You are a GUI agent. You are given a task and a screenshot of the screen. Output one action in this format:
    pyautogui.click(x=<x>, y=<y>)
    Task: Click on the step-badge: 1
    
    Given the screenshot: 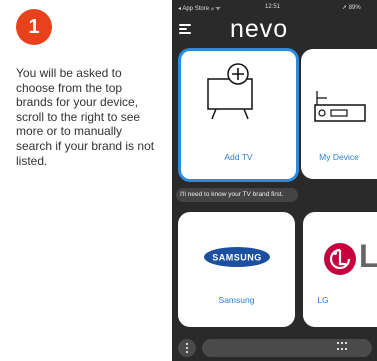 What is the action you would take?
    pyautogui.click(x=34, y=27)
    